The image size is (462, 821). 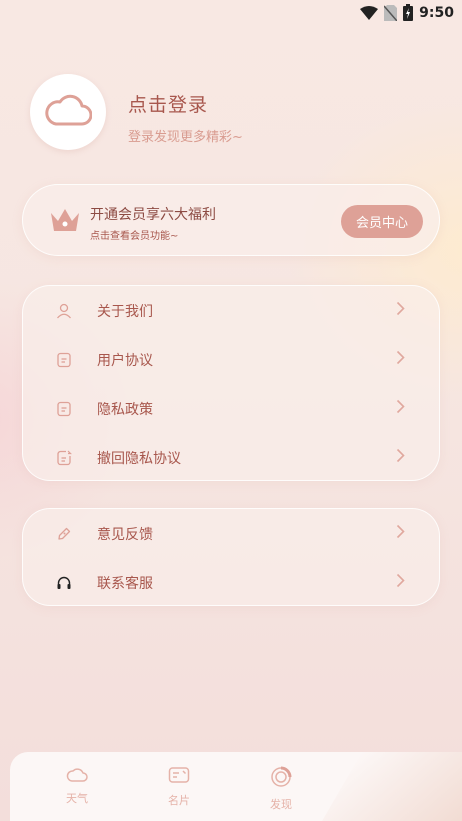 What do you see at coordinates (231, 310) in the screenshot?
I see `menu-item-about-us: 关于我们` at bounding box center [231, 310].